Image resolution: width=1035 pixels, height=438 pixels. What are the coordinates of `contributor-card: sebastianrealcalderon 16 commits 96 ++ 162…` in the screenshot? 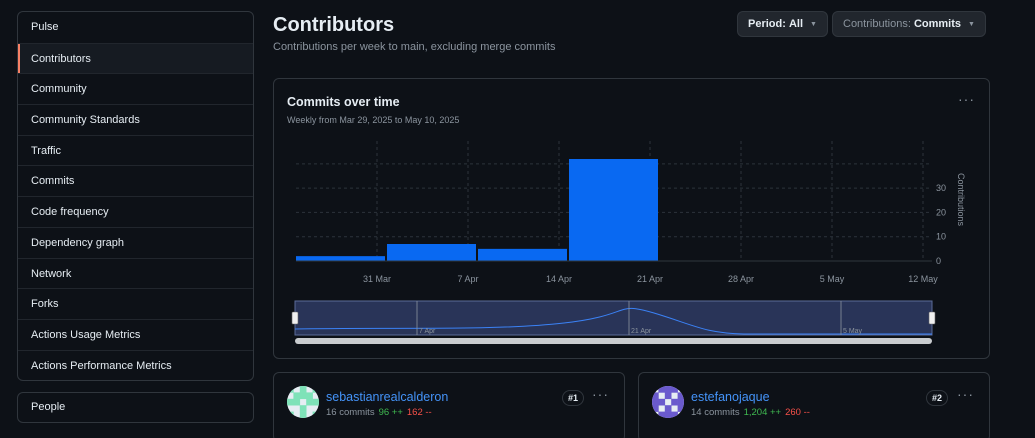 It's located at (449, 405).